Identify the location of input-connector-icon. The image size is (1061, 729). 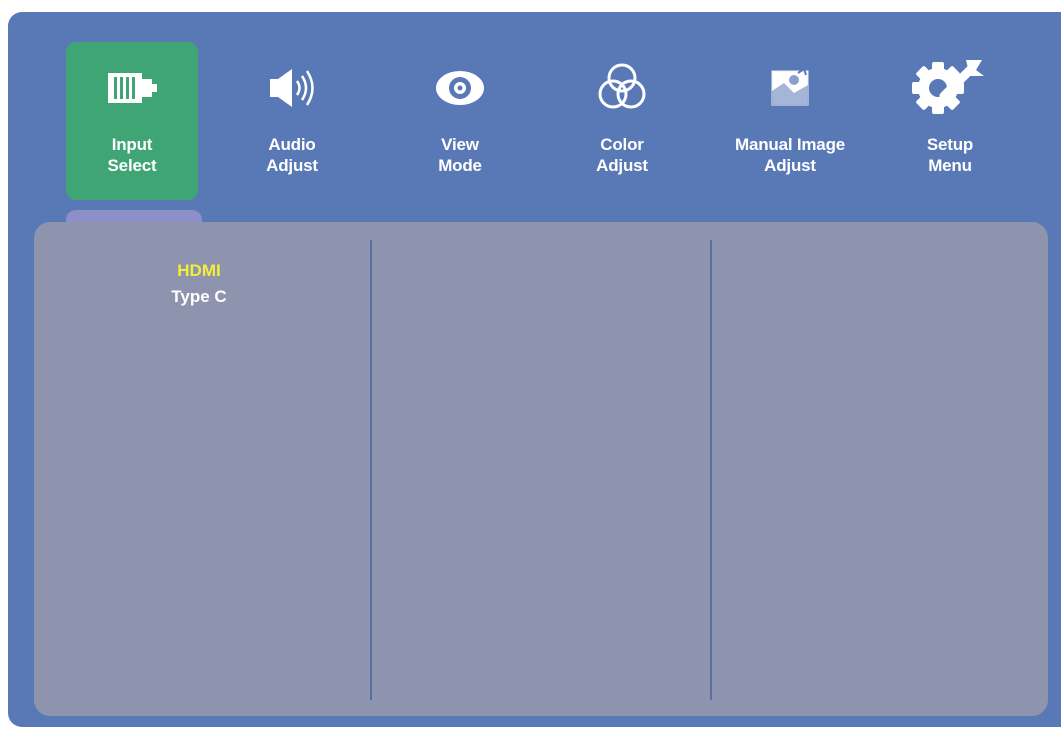
(132, 88).